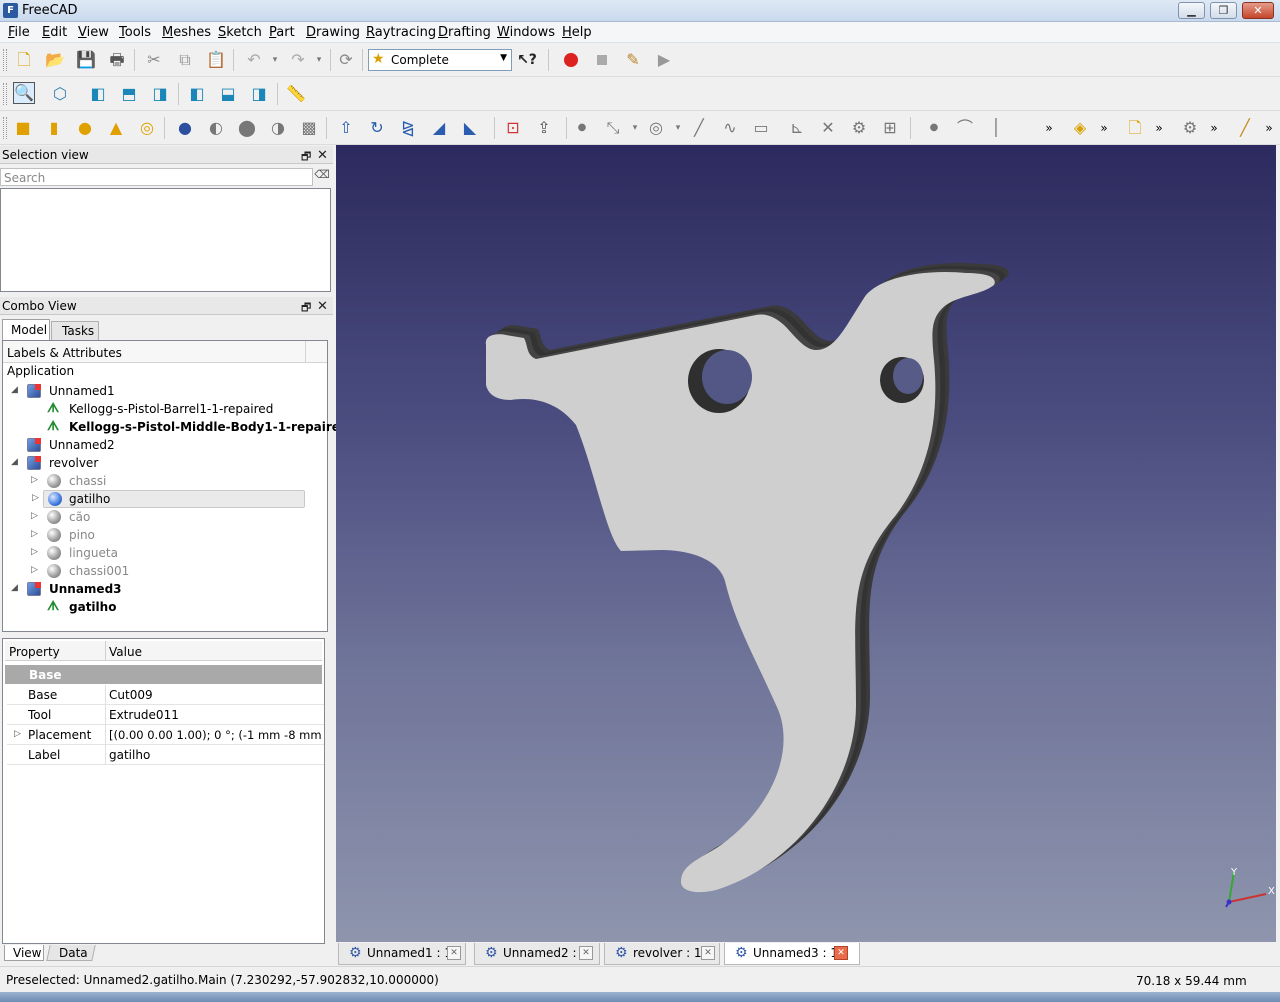 The width and height of the screenshot is (1280, 1002). What do you see at coordinates (185, 128) in the screenshot?
I see `boolean-icon: ●` at bounding box center [185, 128].